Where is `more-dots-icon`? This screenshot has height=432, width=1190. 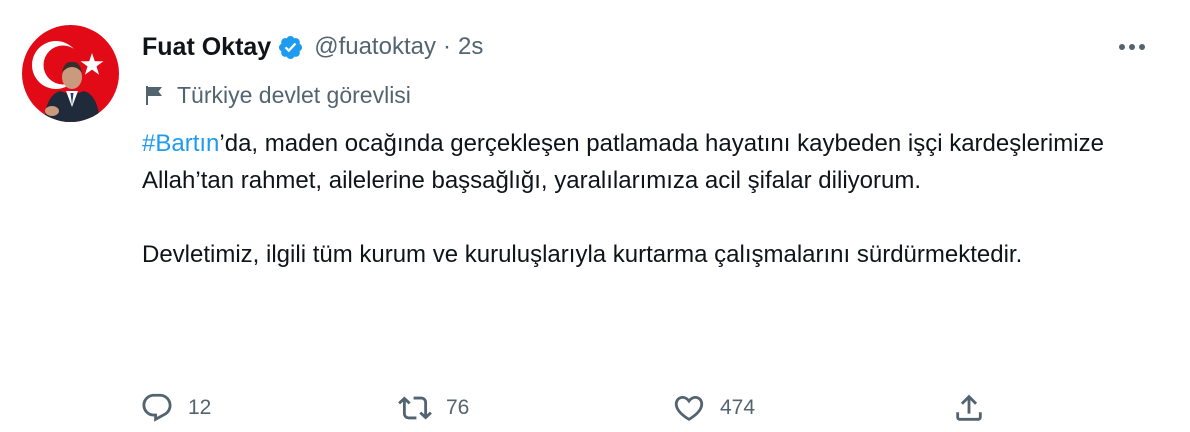
more-dots-icon is located at coordinates (1132, 47).